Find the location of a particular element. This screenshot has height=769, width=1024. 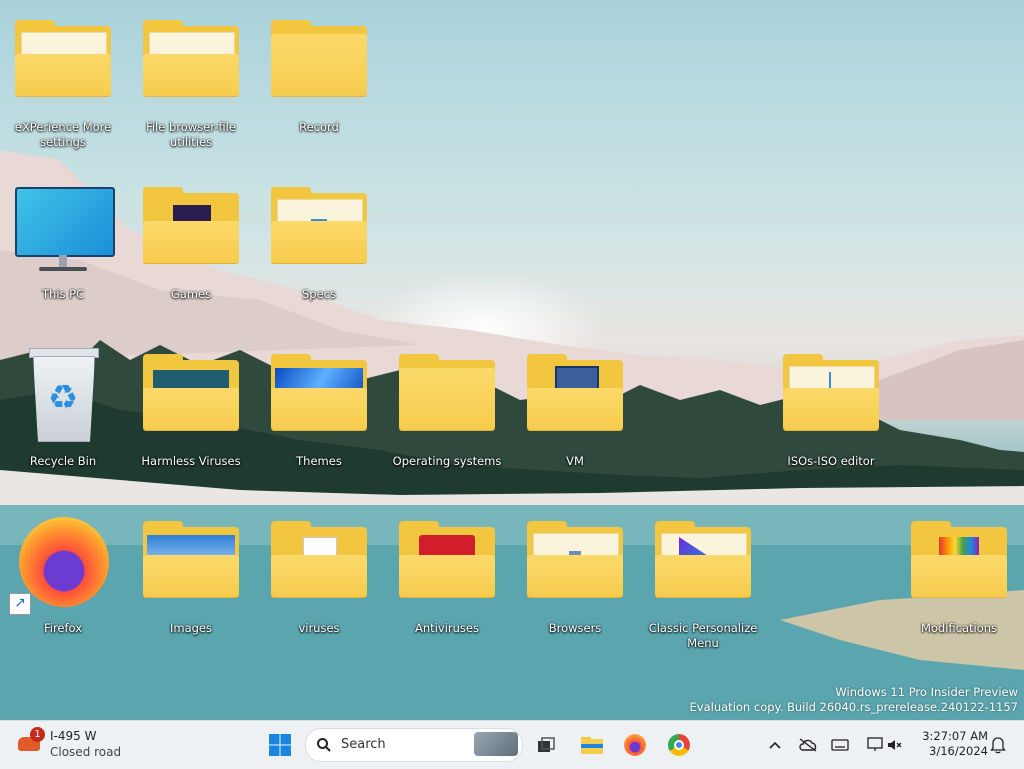

clock-date: 3/16/2024 is located at coordinates (958, 751).